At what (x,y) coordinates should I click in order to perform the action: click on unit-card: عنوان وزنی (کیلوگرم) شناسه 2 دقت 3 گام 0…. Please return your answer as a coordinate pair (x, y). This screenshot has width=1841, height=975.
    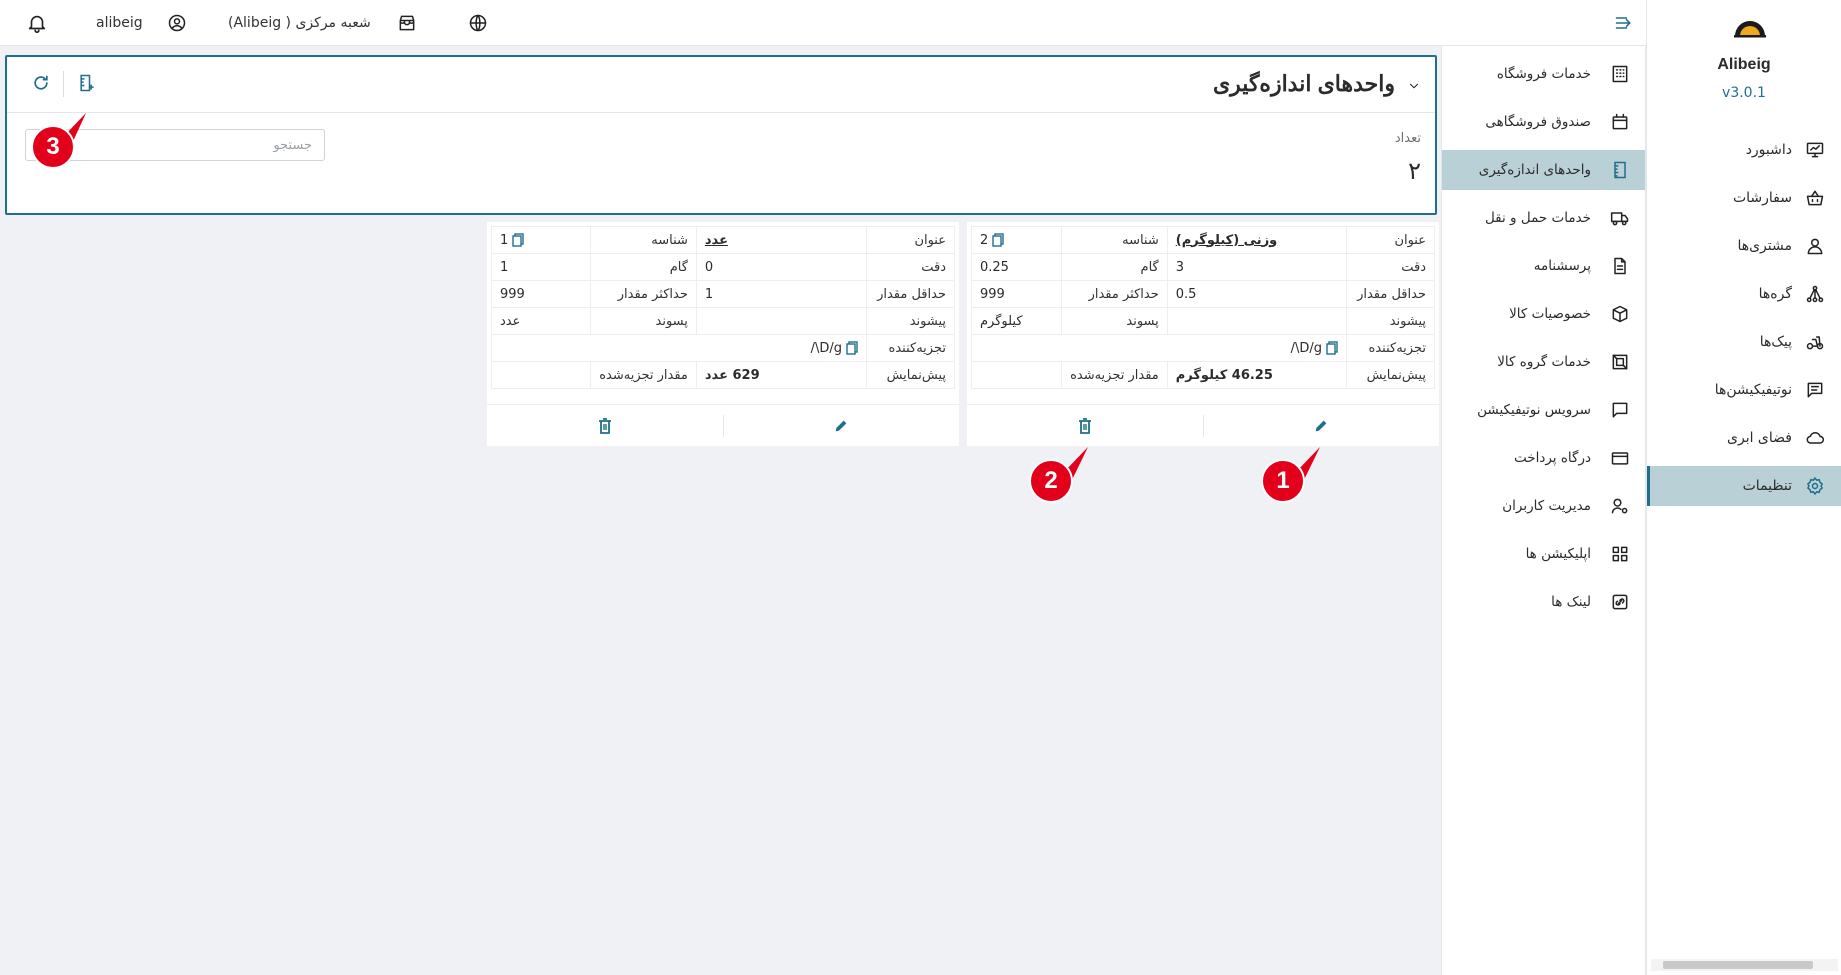
    Looking at the image, I should click on (1203, 334).